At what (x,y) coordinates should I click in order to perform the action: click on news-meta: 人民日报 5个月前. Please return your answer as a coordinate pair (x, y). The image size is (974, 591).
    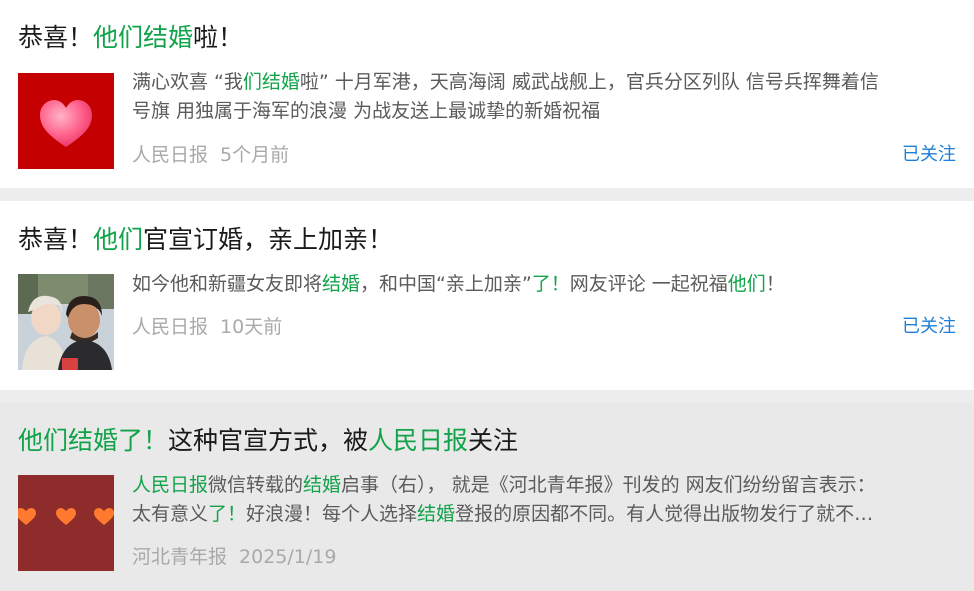
    Looking at the image, I should click on (210, 153).